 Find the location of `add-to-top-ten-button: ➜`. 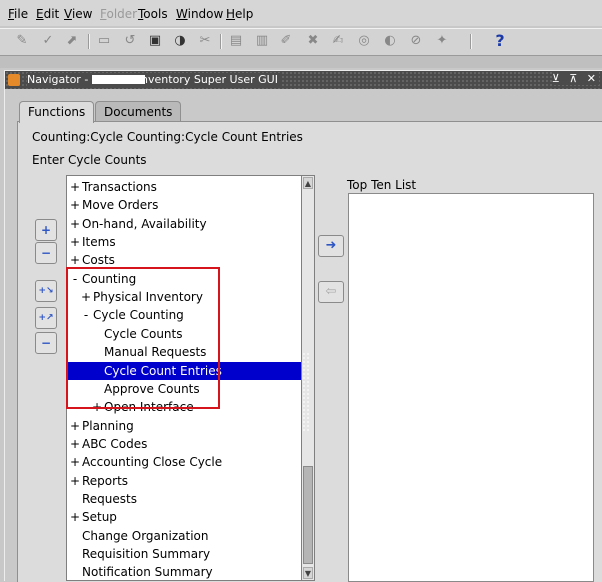

add-to-top-ten-button: ➜ is located at coordinates (331, 246).